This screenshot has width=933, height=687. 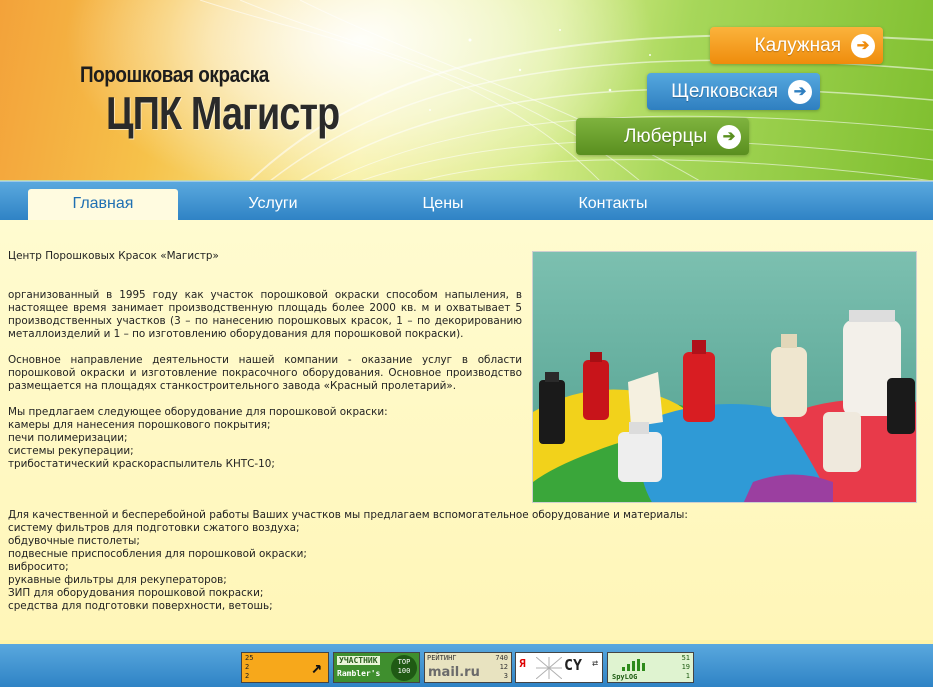 I want to click on counter-spylog: SpyLOG 51 19 1, so click(x=650, y=667).